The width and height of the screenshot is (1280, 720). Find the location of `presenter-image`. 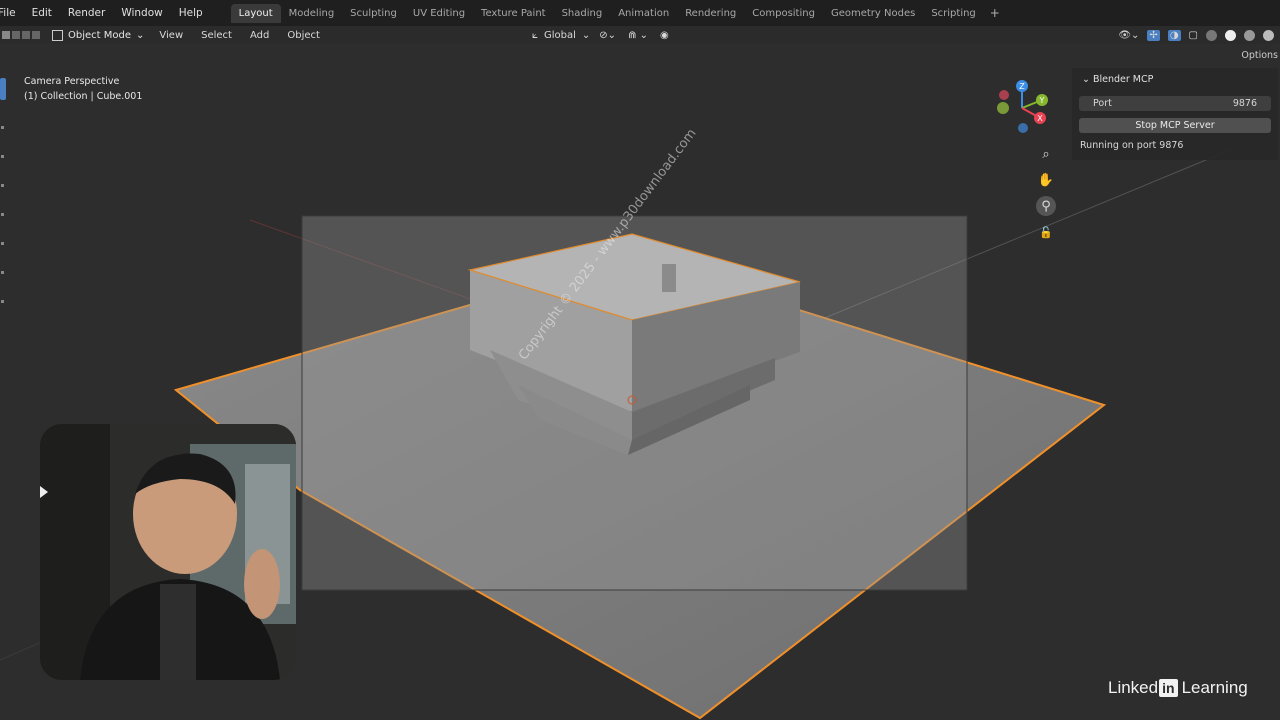

presenter-image is located at coordinates (168, 552).